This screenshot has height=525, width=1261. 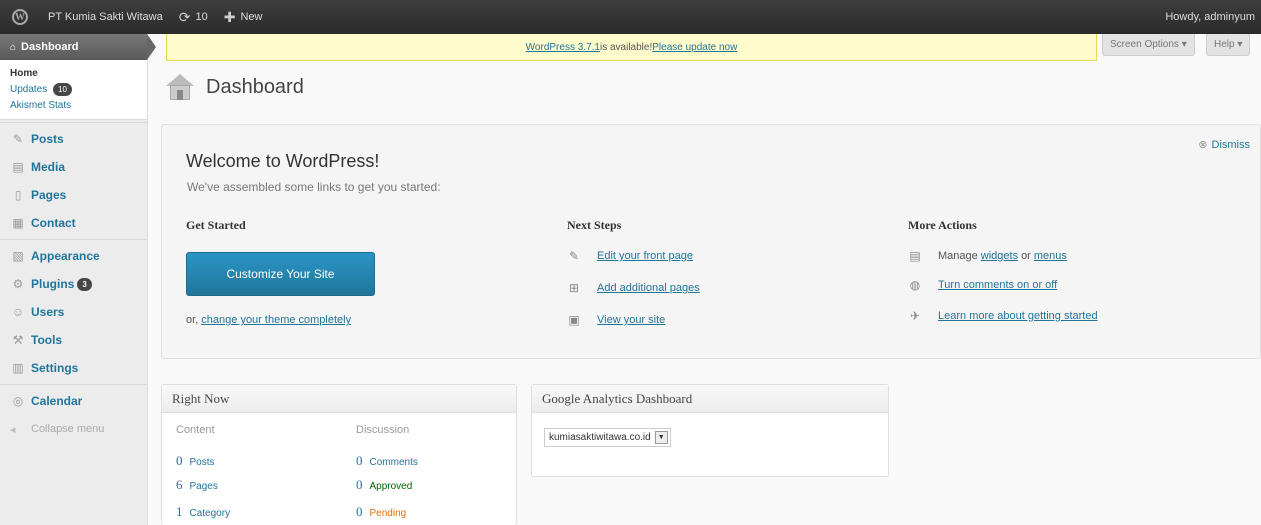 I want to click on more-action-item: ▤ Manage widgets or menus, so click(x=1048, y=256).